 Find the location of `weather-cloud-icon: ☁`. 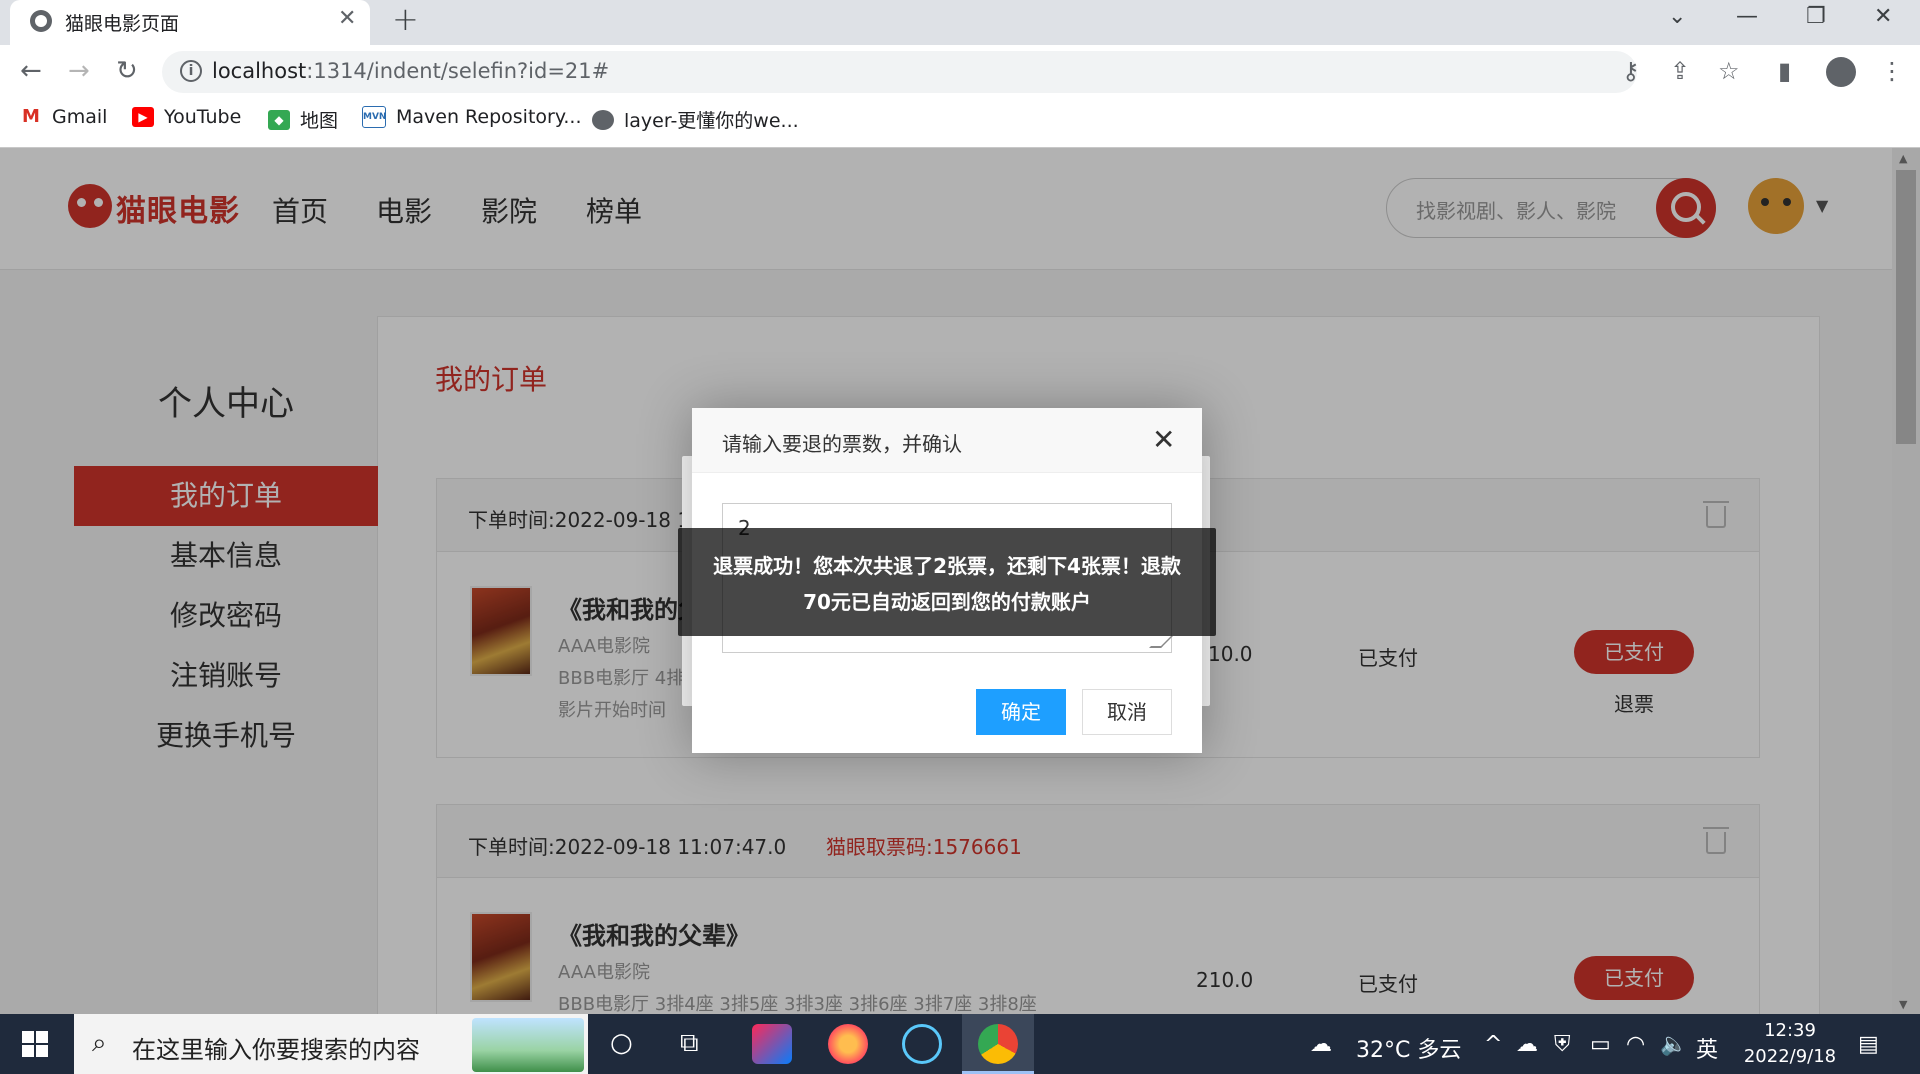

weather-cloud-icon: ☁ is located at coordinates (1321, 1044).